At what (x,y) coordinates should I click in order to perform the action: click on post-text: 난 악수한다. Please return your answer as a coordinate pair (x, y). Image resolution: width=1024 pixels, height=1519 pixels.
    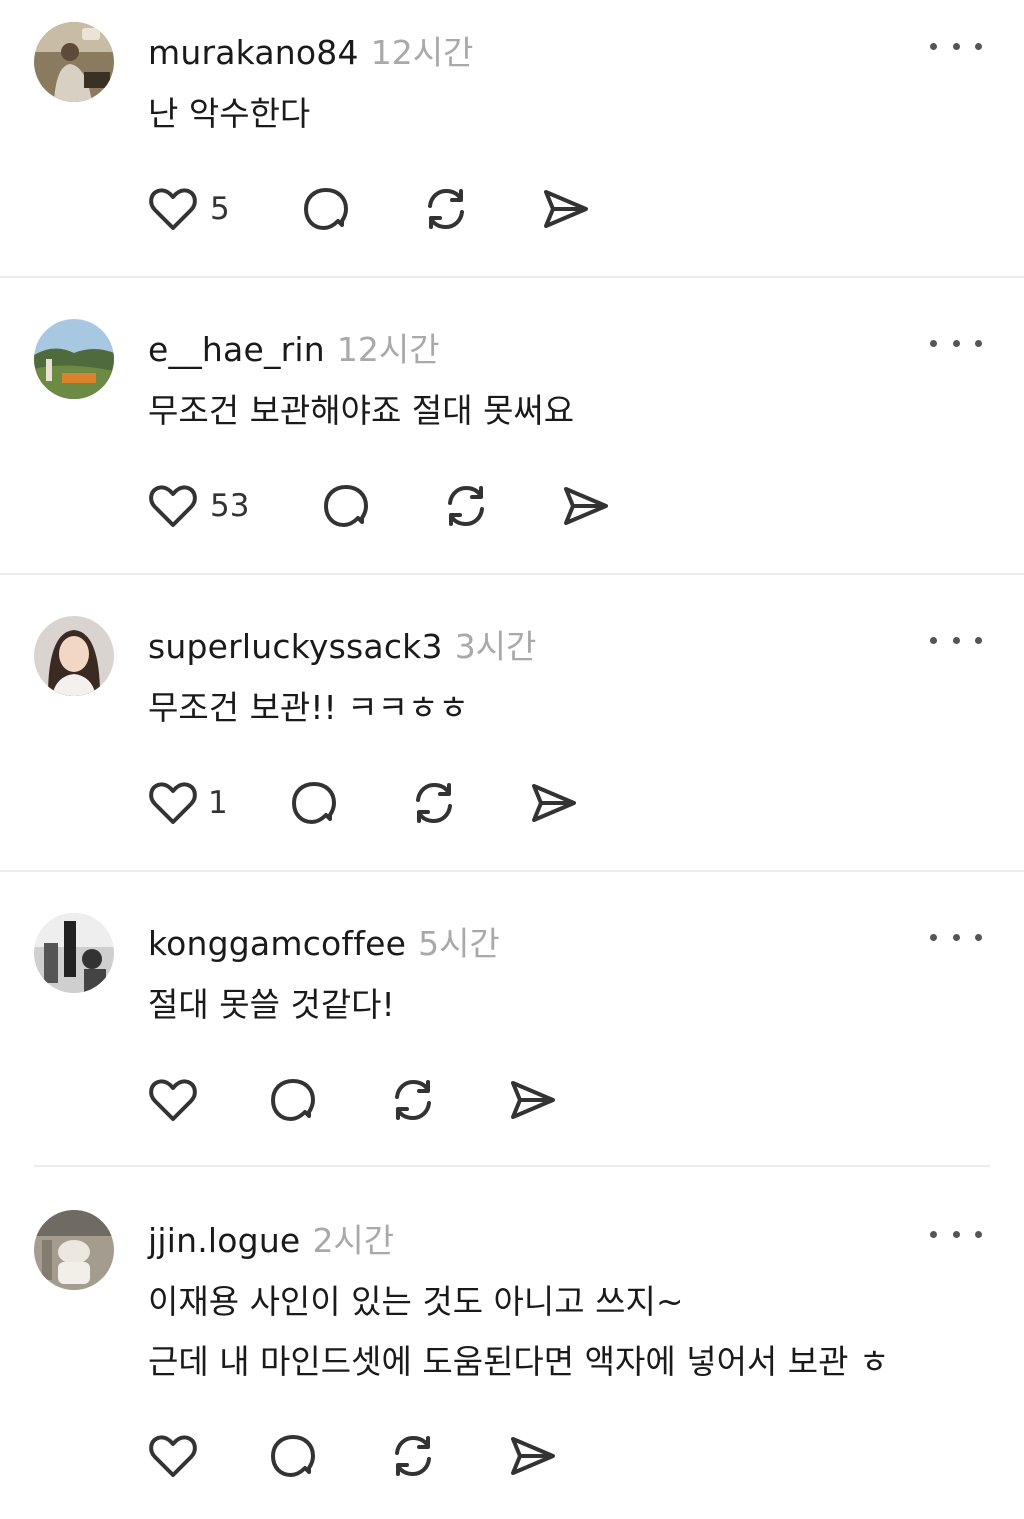
    Looking at the image, I should click on (229, 114).